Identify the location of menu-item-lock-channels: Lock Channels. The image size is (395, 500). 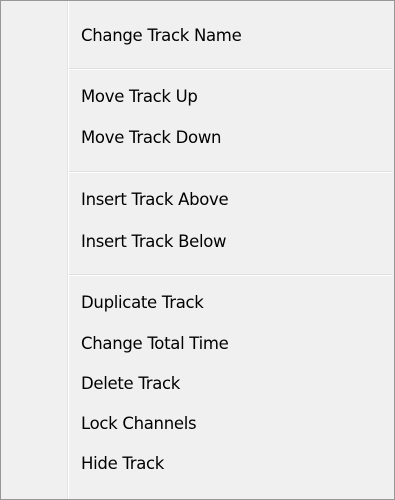
(235, 424).